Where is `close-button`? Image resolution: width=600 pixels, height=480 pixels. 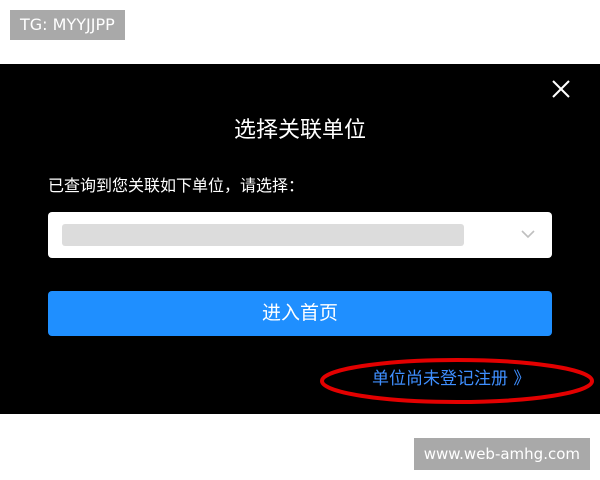
close-button is located at coordinates (561, 89).